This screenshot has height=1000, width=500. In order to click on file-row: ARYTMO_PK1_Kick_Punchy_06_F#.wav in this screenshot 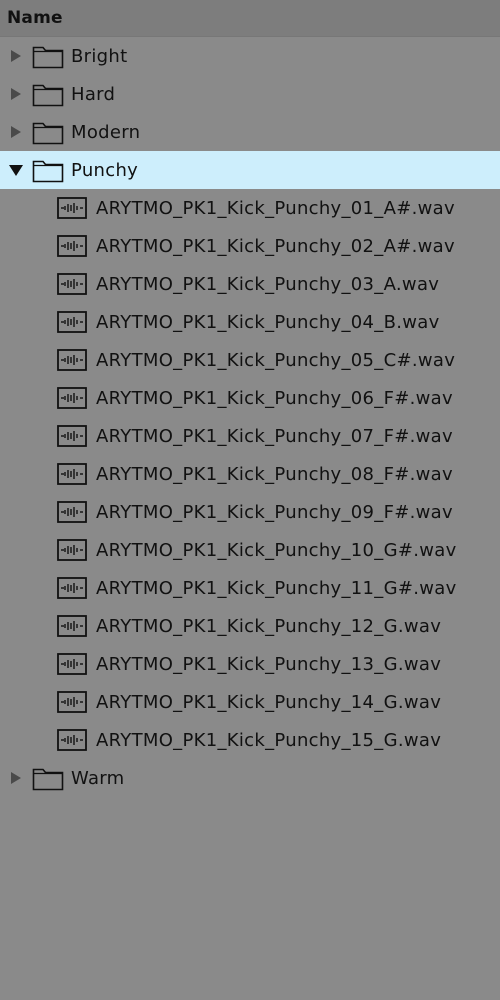, I will do `click(250, 398)`.